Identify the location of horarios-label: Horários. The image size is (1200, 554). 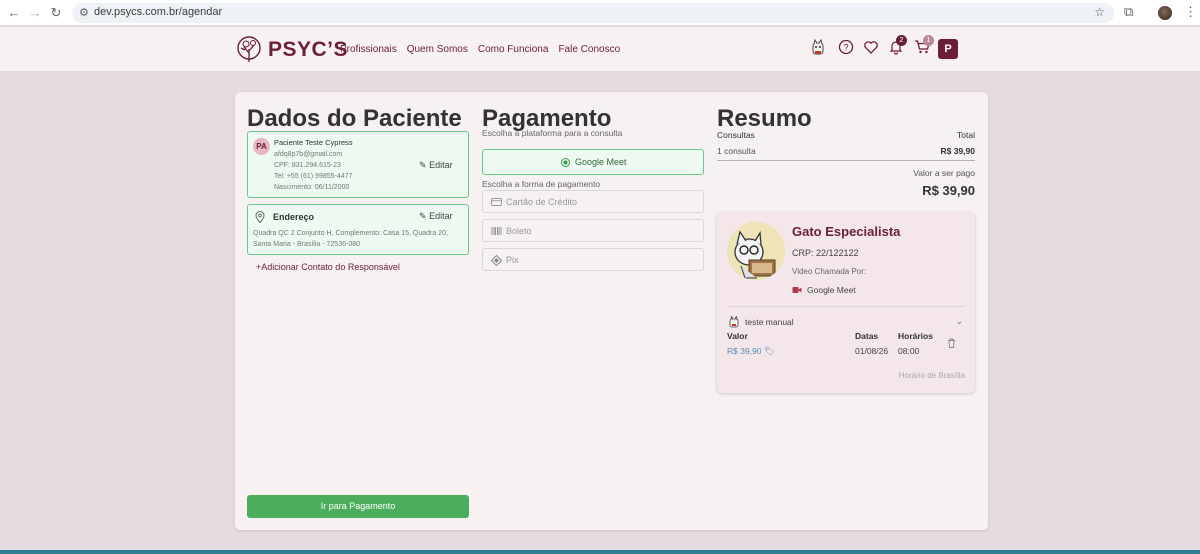
(915, 336).